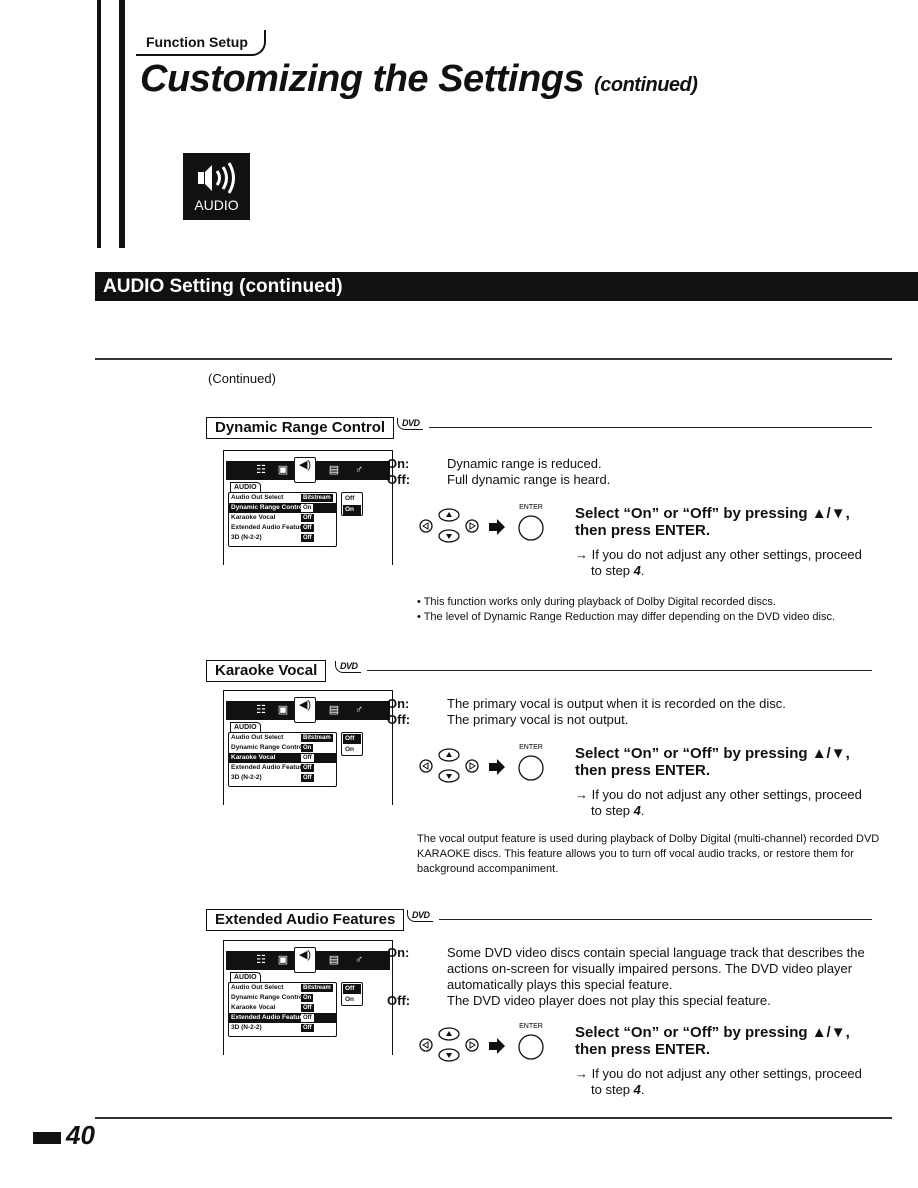 This screenshot has width=918, height=1188. What do you see at coordinates (538, 719) in the screenshot?
I see `off-text: The primary vocal is not output.` at bounding box center [538, 719].